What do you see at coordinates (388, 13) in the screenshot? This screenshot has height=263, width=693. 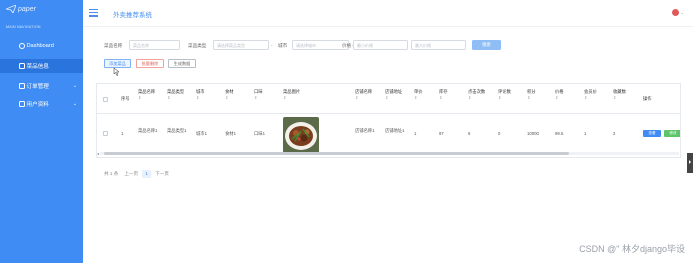 I see `top-bar: 外卖推荐系统 ⌄` at bounding box center [388, 13].